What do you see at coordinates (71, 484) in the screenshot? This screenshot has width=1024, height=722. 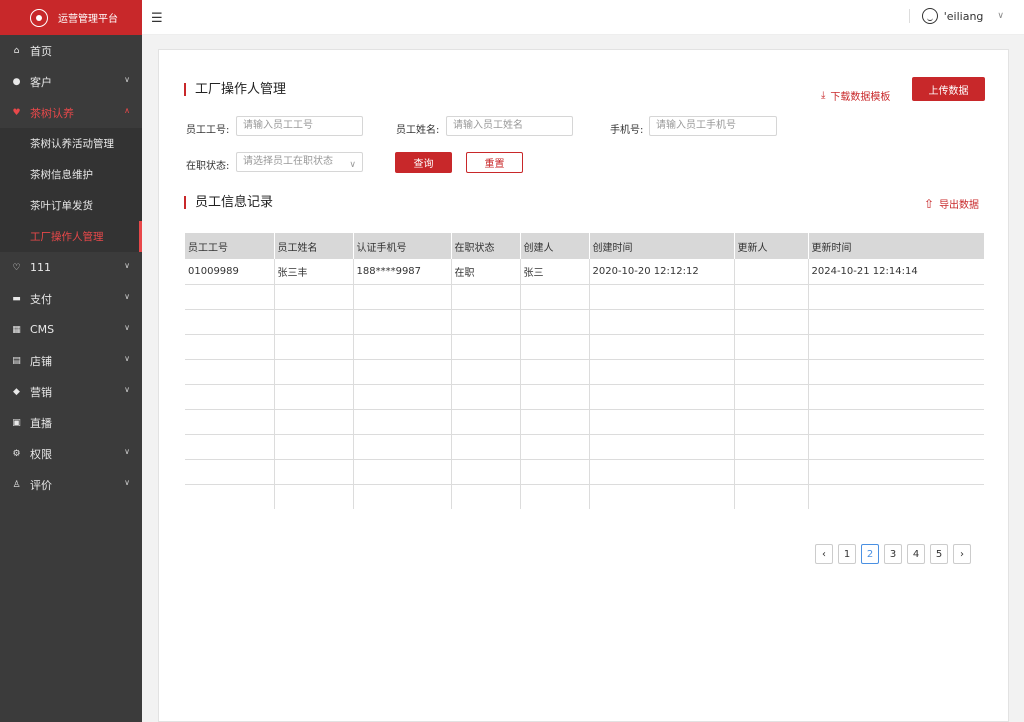 I see `sidebar-item-10: ♙ 评价 ∨` at bounding box center [71, 484].